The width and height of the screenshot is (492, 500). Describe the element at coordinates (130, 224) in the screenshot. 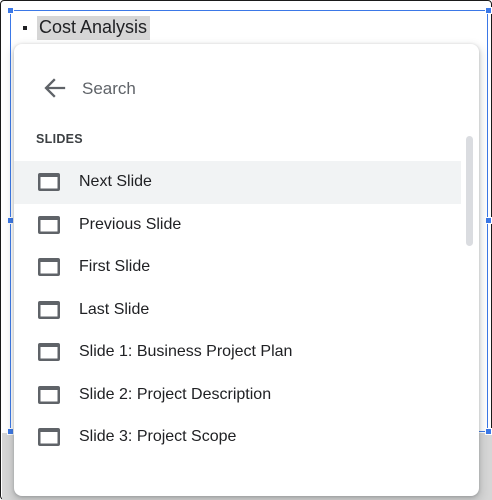

I see `list-item-label: Previous Slide` at that location.